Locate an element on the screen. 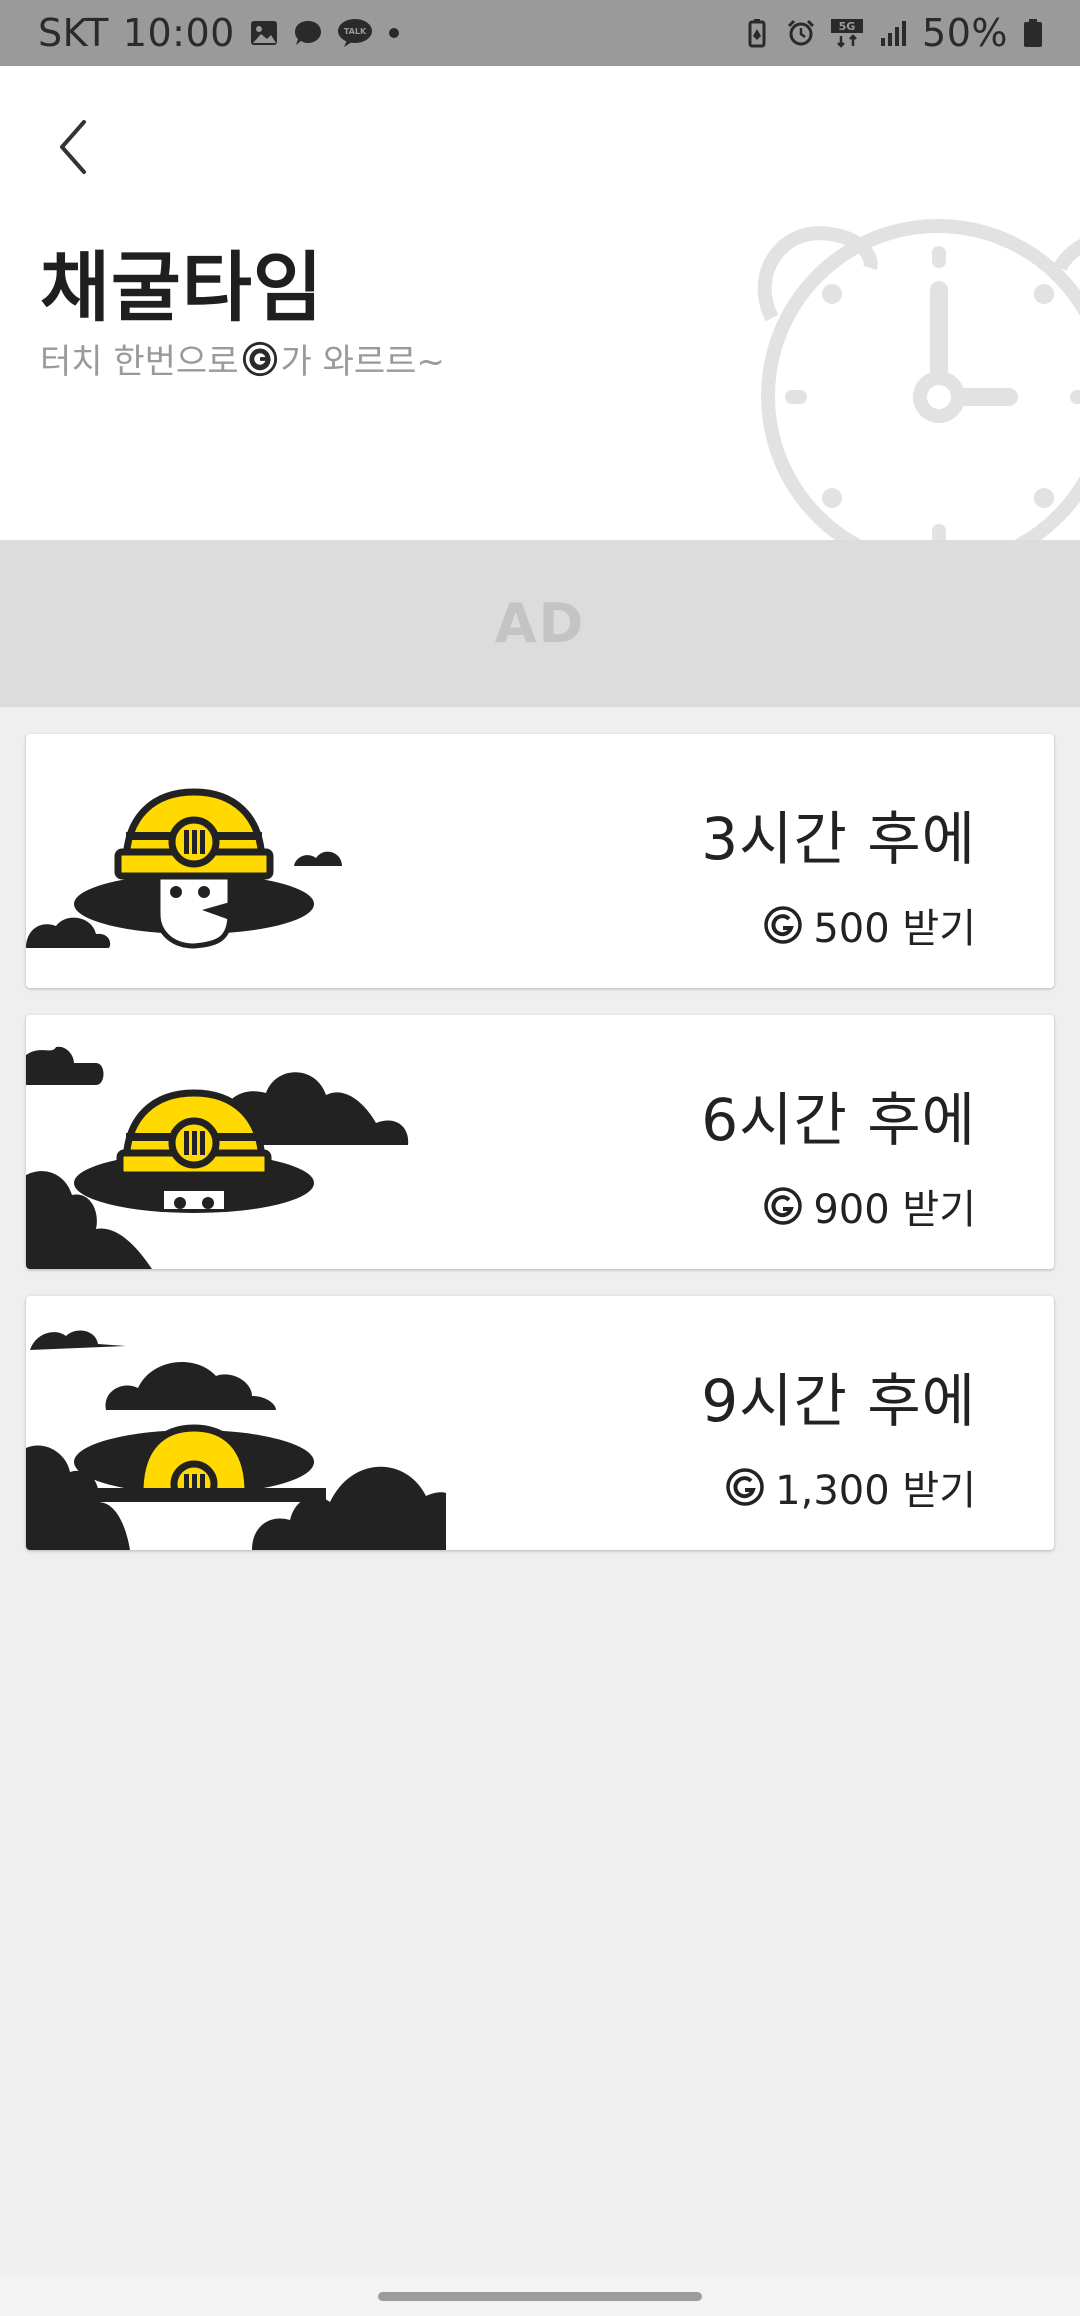 Image resolution: width=1080 pixels, height=2316 pixels. page-subtitle: 터치 한번으로 가 와르르~ is located at coordinates (242, 358).